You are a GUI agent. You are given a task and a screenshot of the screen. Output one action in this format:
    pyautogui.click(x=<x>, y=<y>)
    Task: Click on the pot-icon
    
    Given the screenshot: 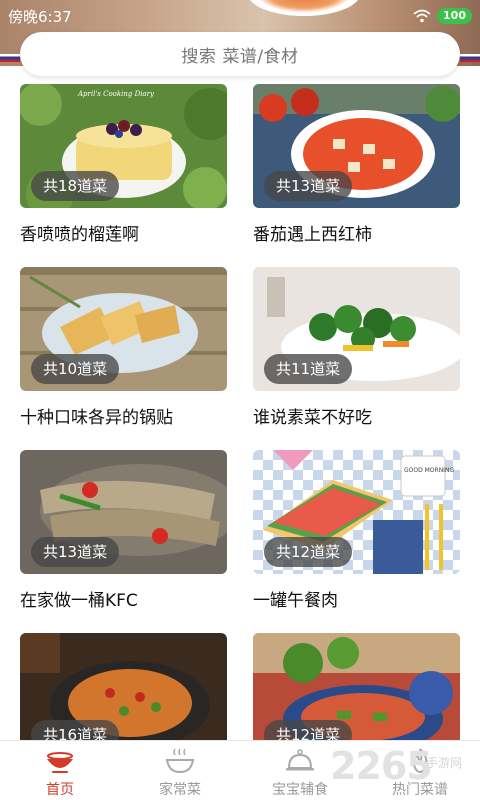 What is the action you would take?
    pyautogui.click(x=60, y=762)
    